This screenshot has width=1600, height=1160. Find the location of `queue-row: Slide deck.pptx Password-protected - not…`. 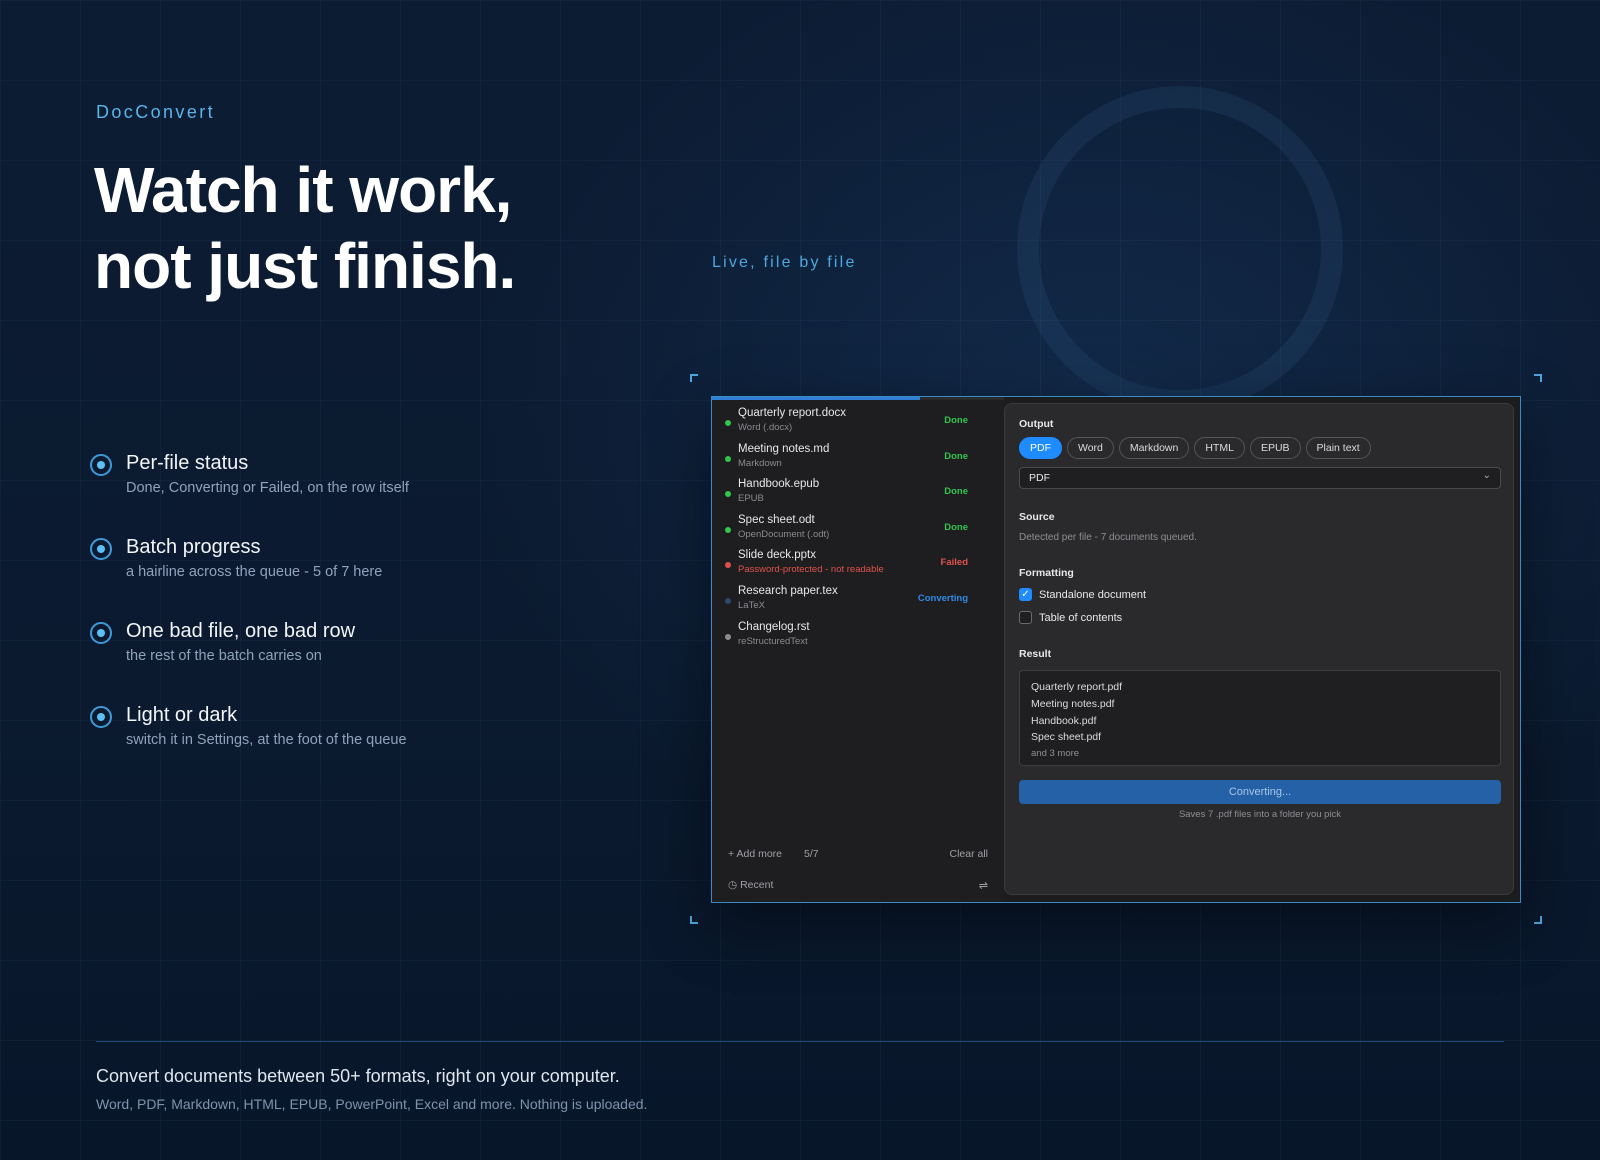

queue-row: Slide deck.pptx Password-protected - not… is located at coordinates (858, 566).